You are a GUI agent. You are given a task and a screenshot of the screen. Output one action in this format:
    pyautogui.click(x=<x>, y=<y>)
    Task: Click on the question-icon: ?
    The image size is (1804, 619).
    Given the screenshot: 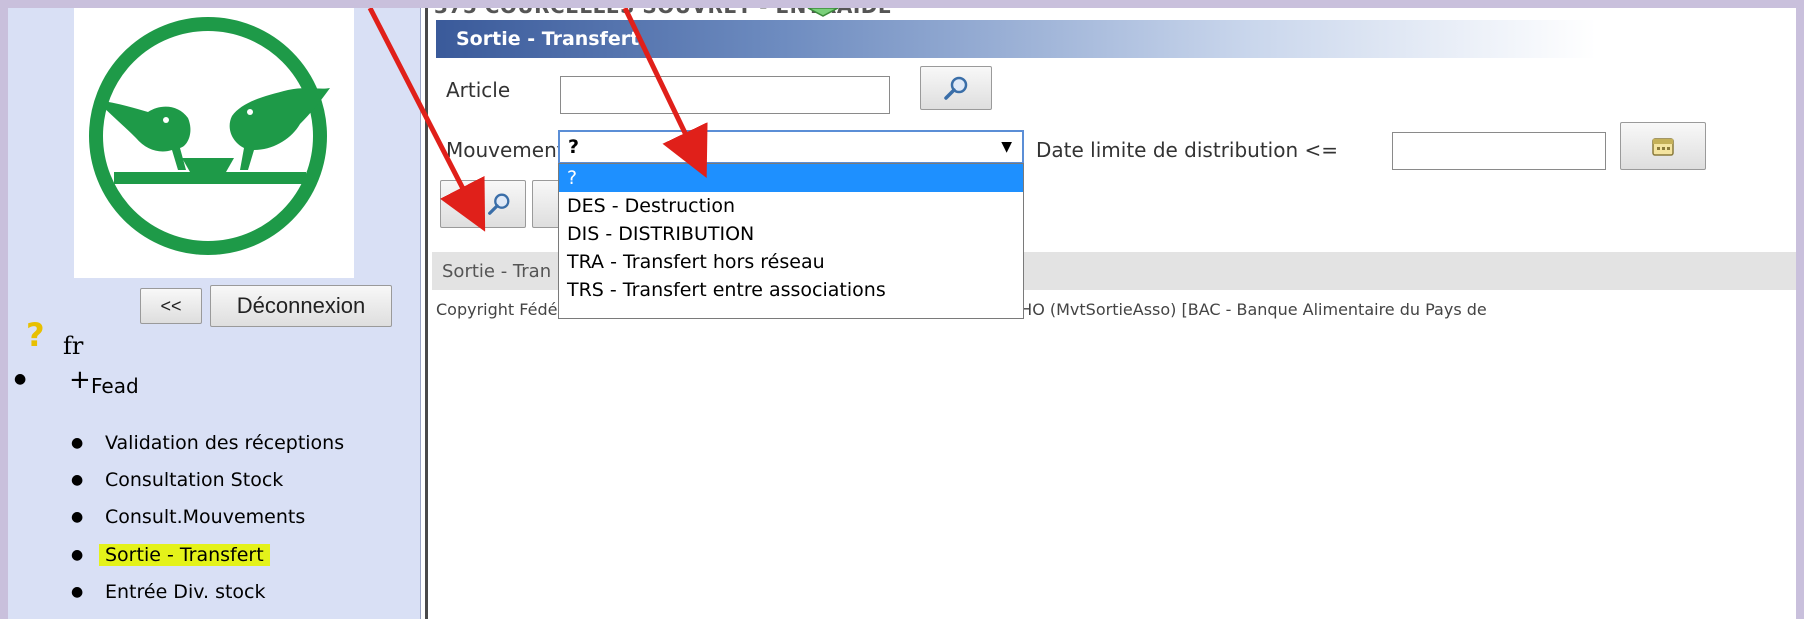 What is the action you would take?
    pyautogui.click(x=35, y=335)
    